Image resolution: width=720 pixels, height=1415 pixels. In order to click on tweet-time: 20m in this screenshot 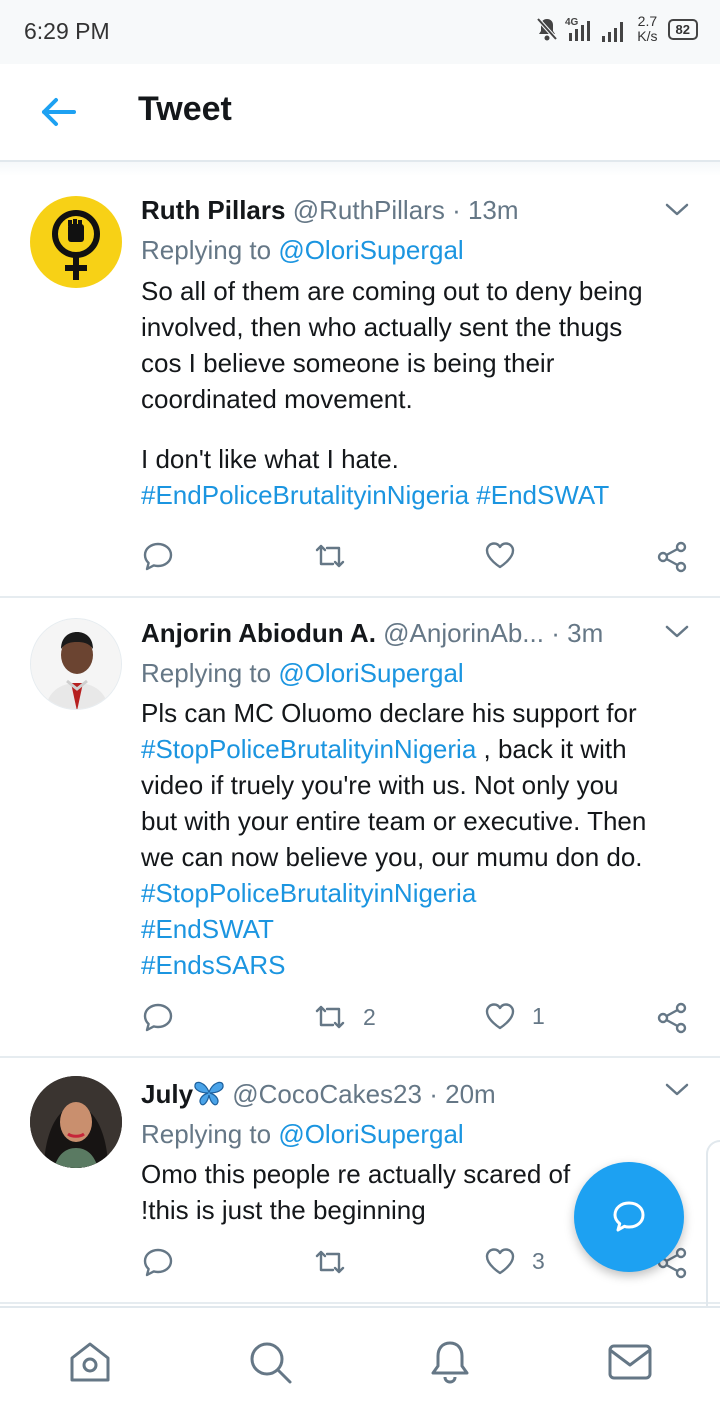, I will do `click(470, 1094)`.